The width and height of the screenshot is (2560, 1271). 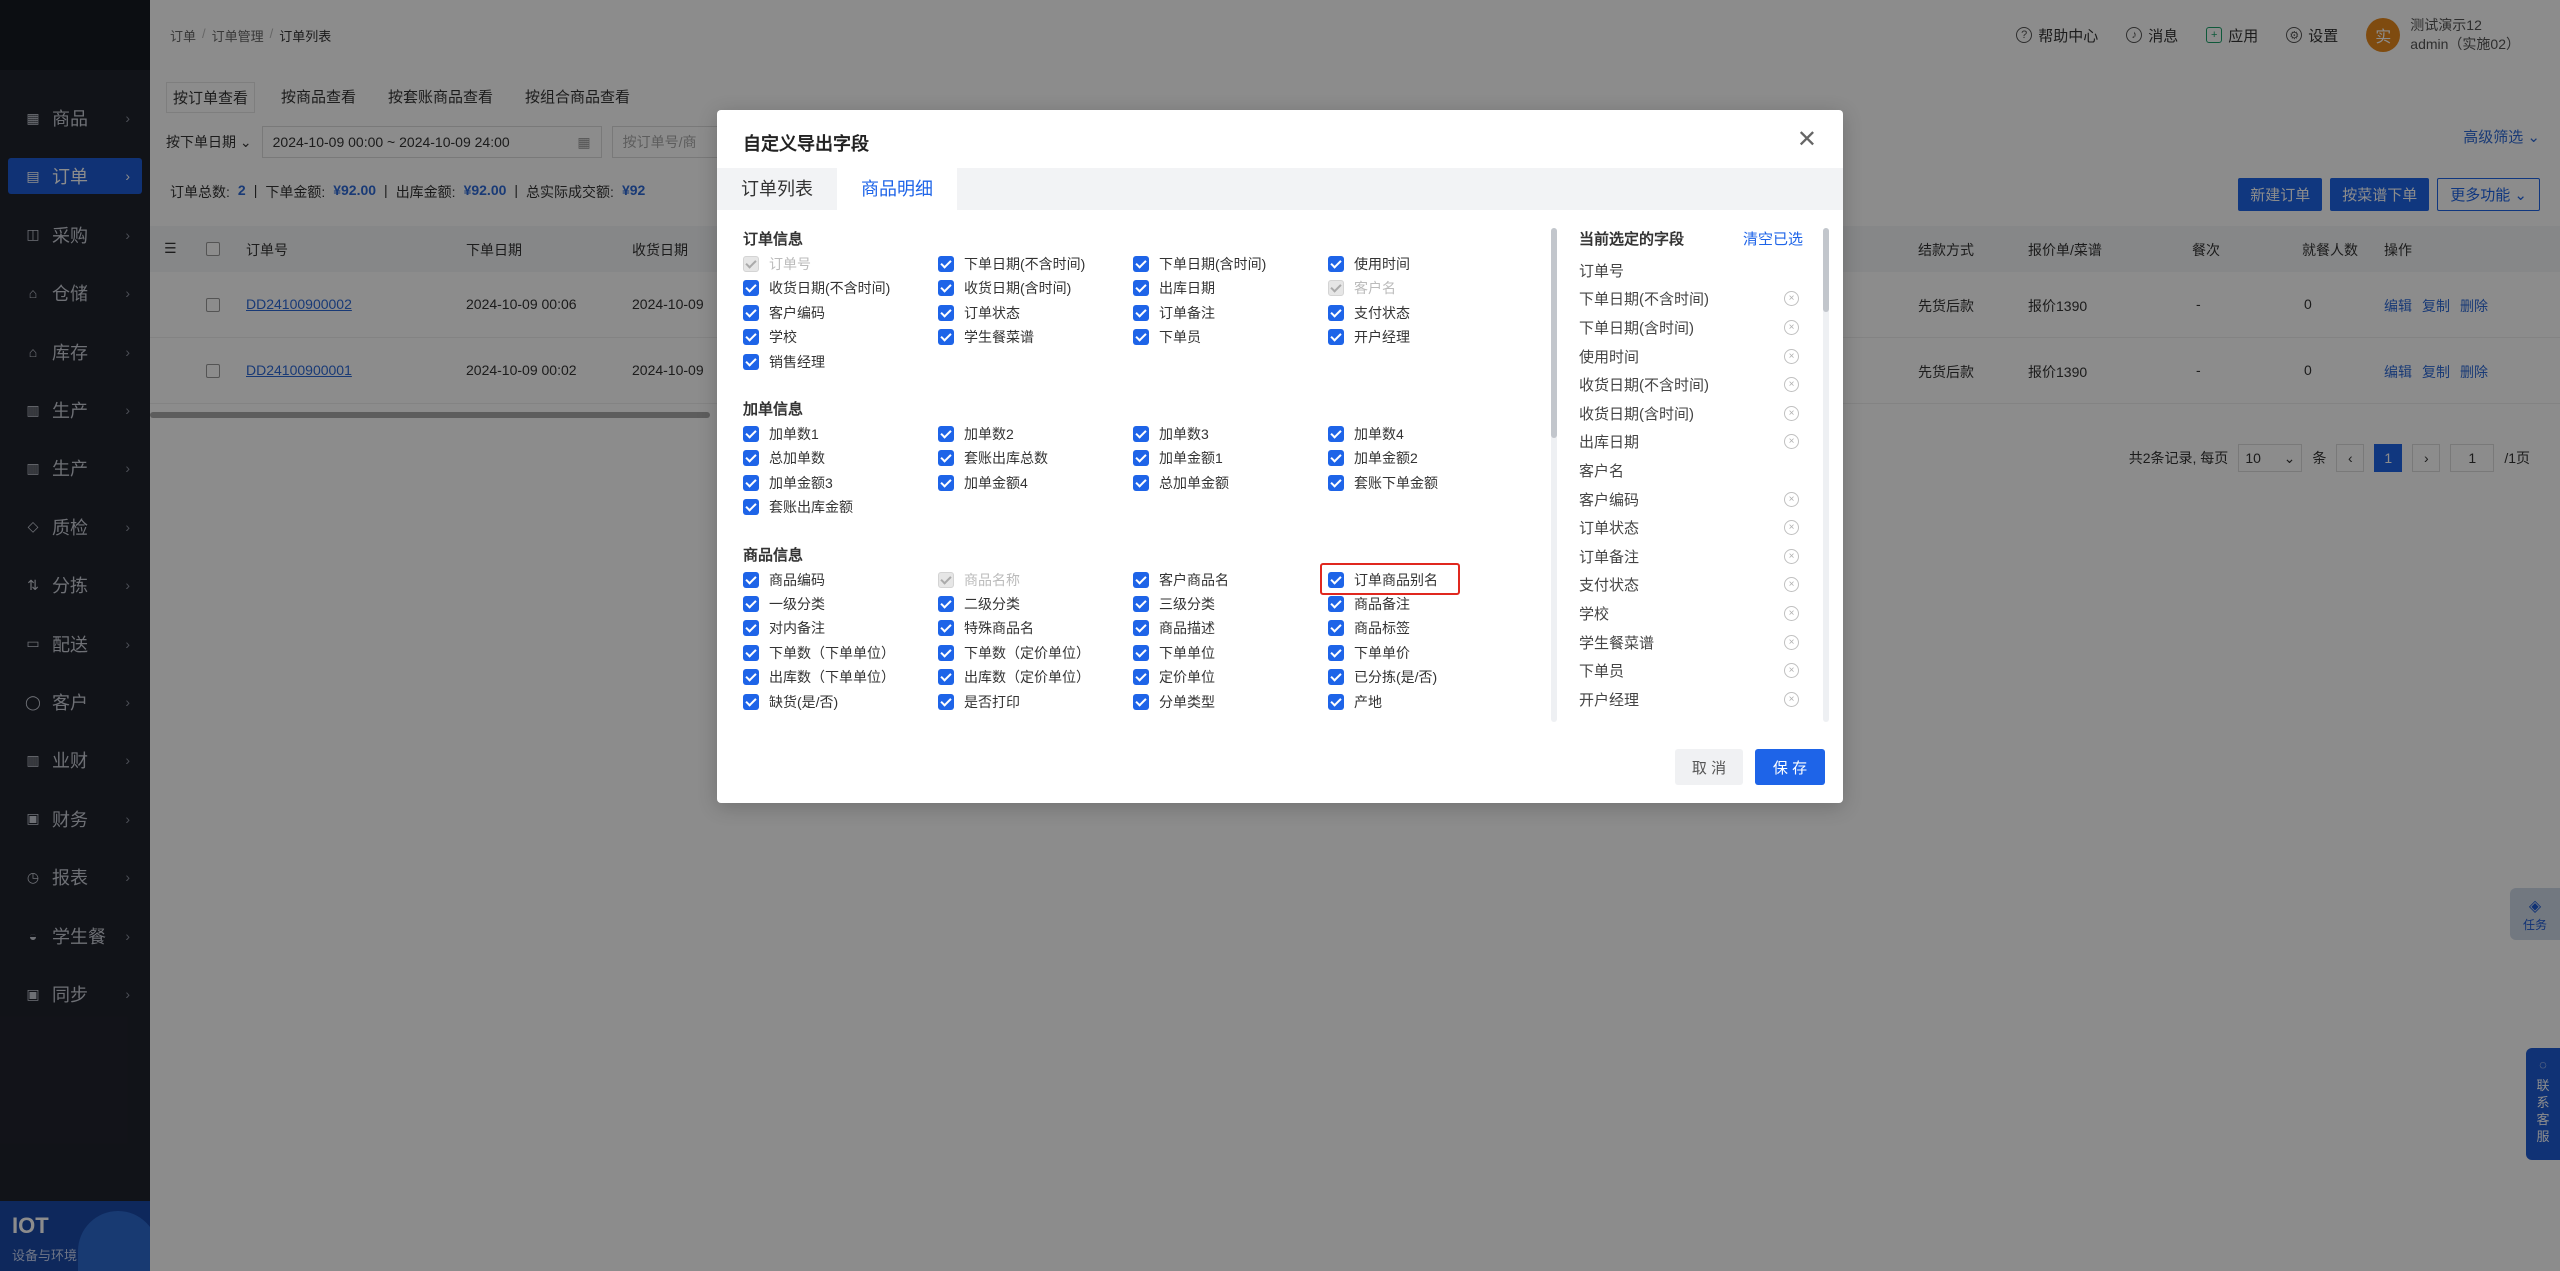 I want to click on field-checkbox: 支付状态, so click(x=1369, y=313).